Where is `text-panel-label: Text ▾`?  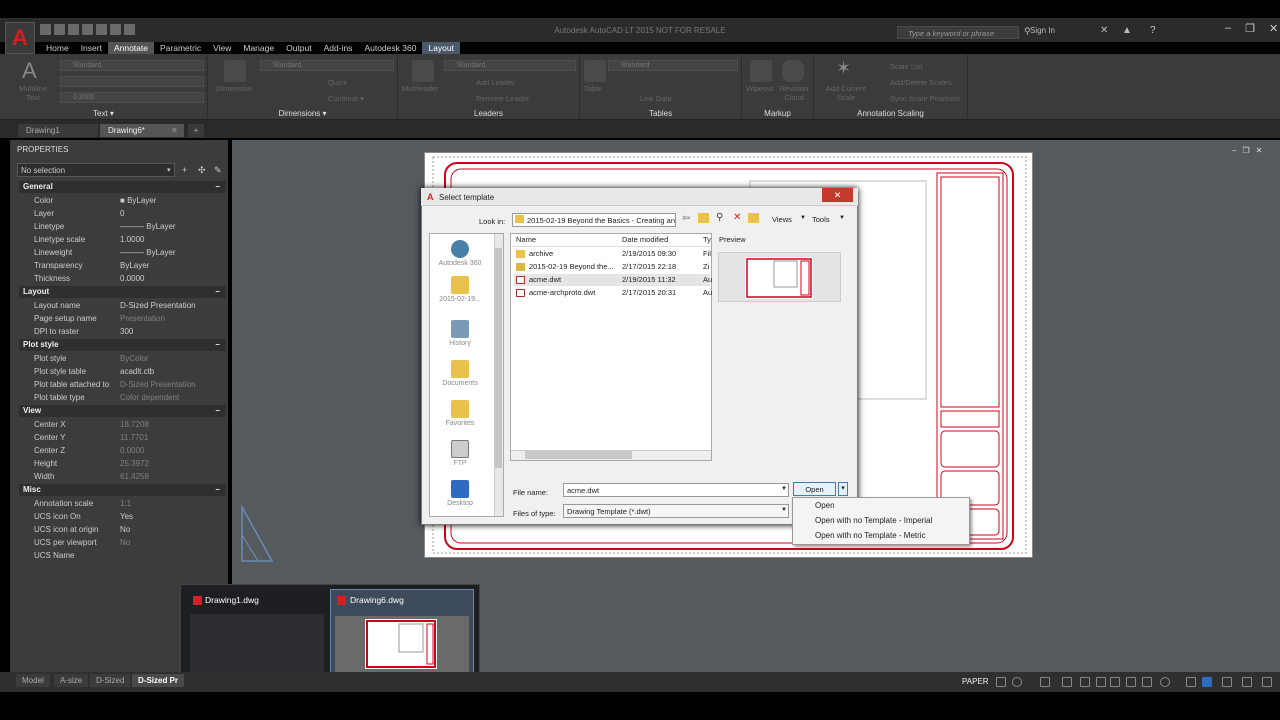 text-panel-label: Text ▾ is located at coordinates (103, 113).